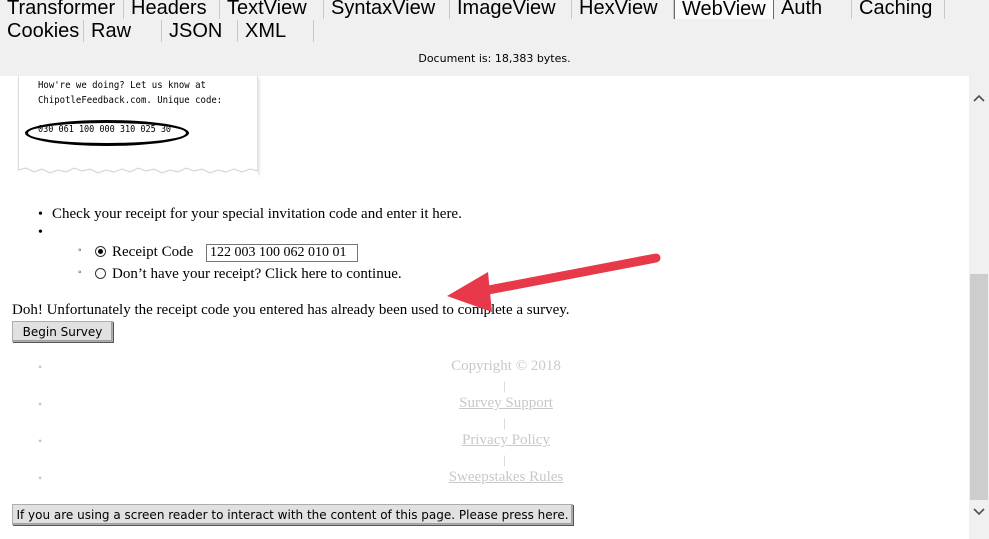 The height and width of the screenshot is (539, 989). What do you see at coordinates (567, 275) in the screenshot?
I see `arrow-shaft` at bounding box center [567, 275].